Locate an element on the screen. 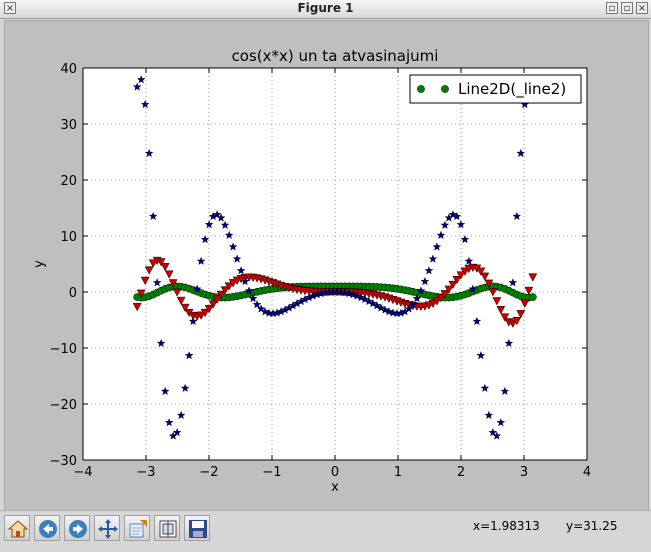  subplots-icon is located at coordinates (168, 529).